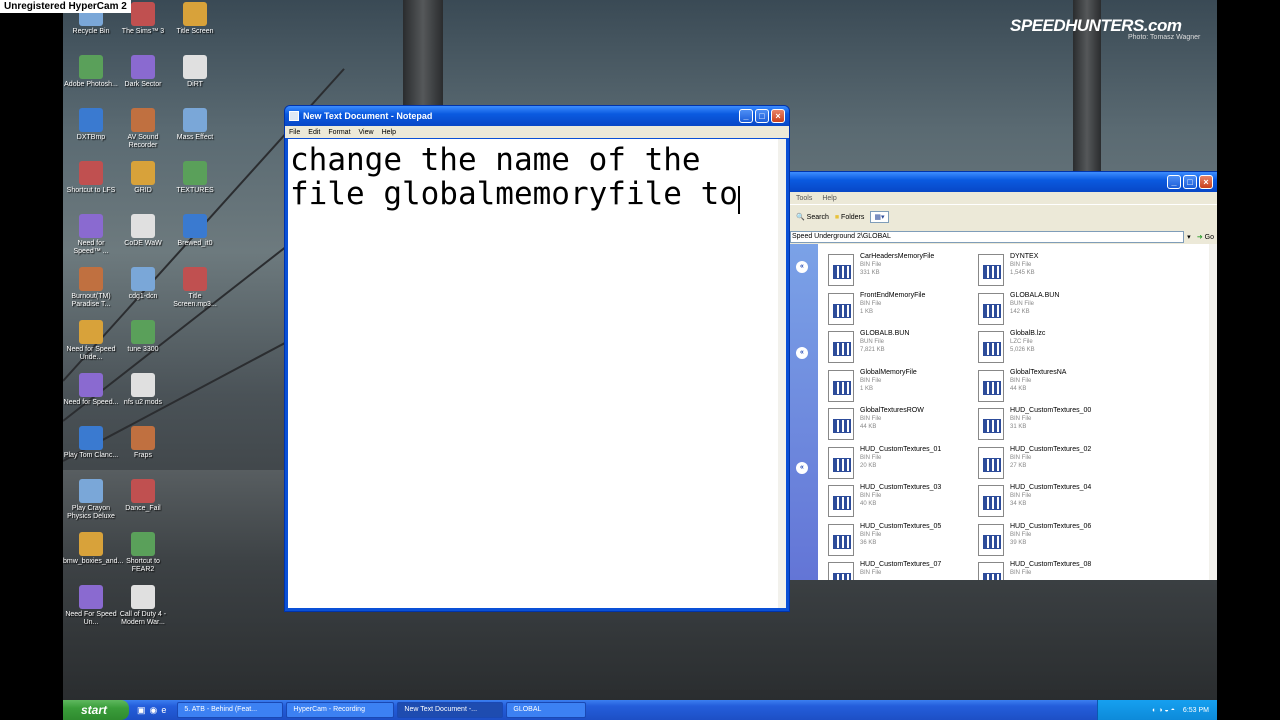  I want to click on menu-edit: Edit, so click(314, 132).